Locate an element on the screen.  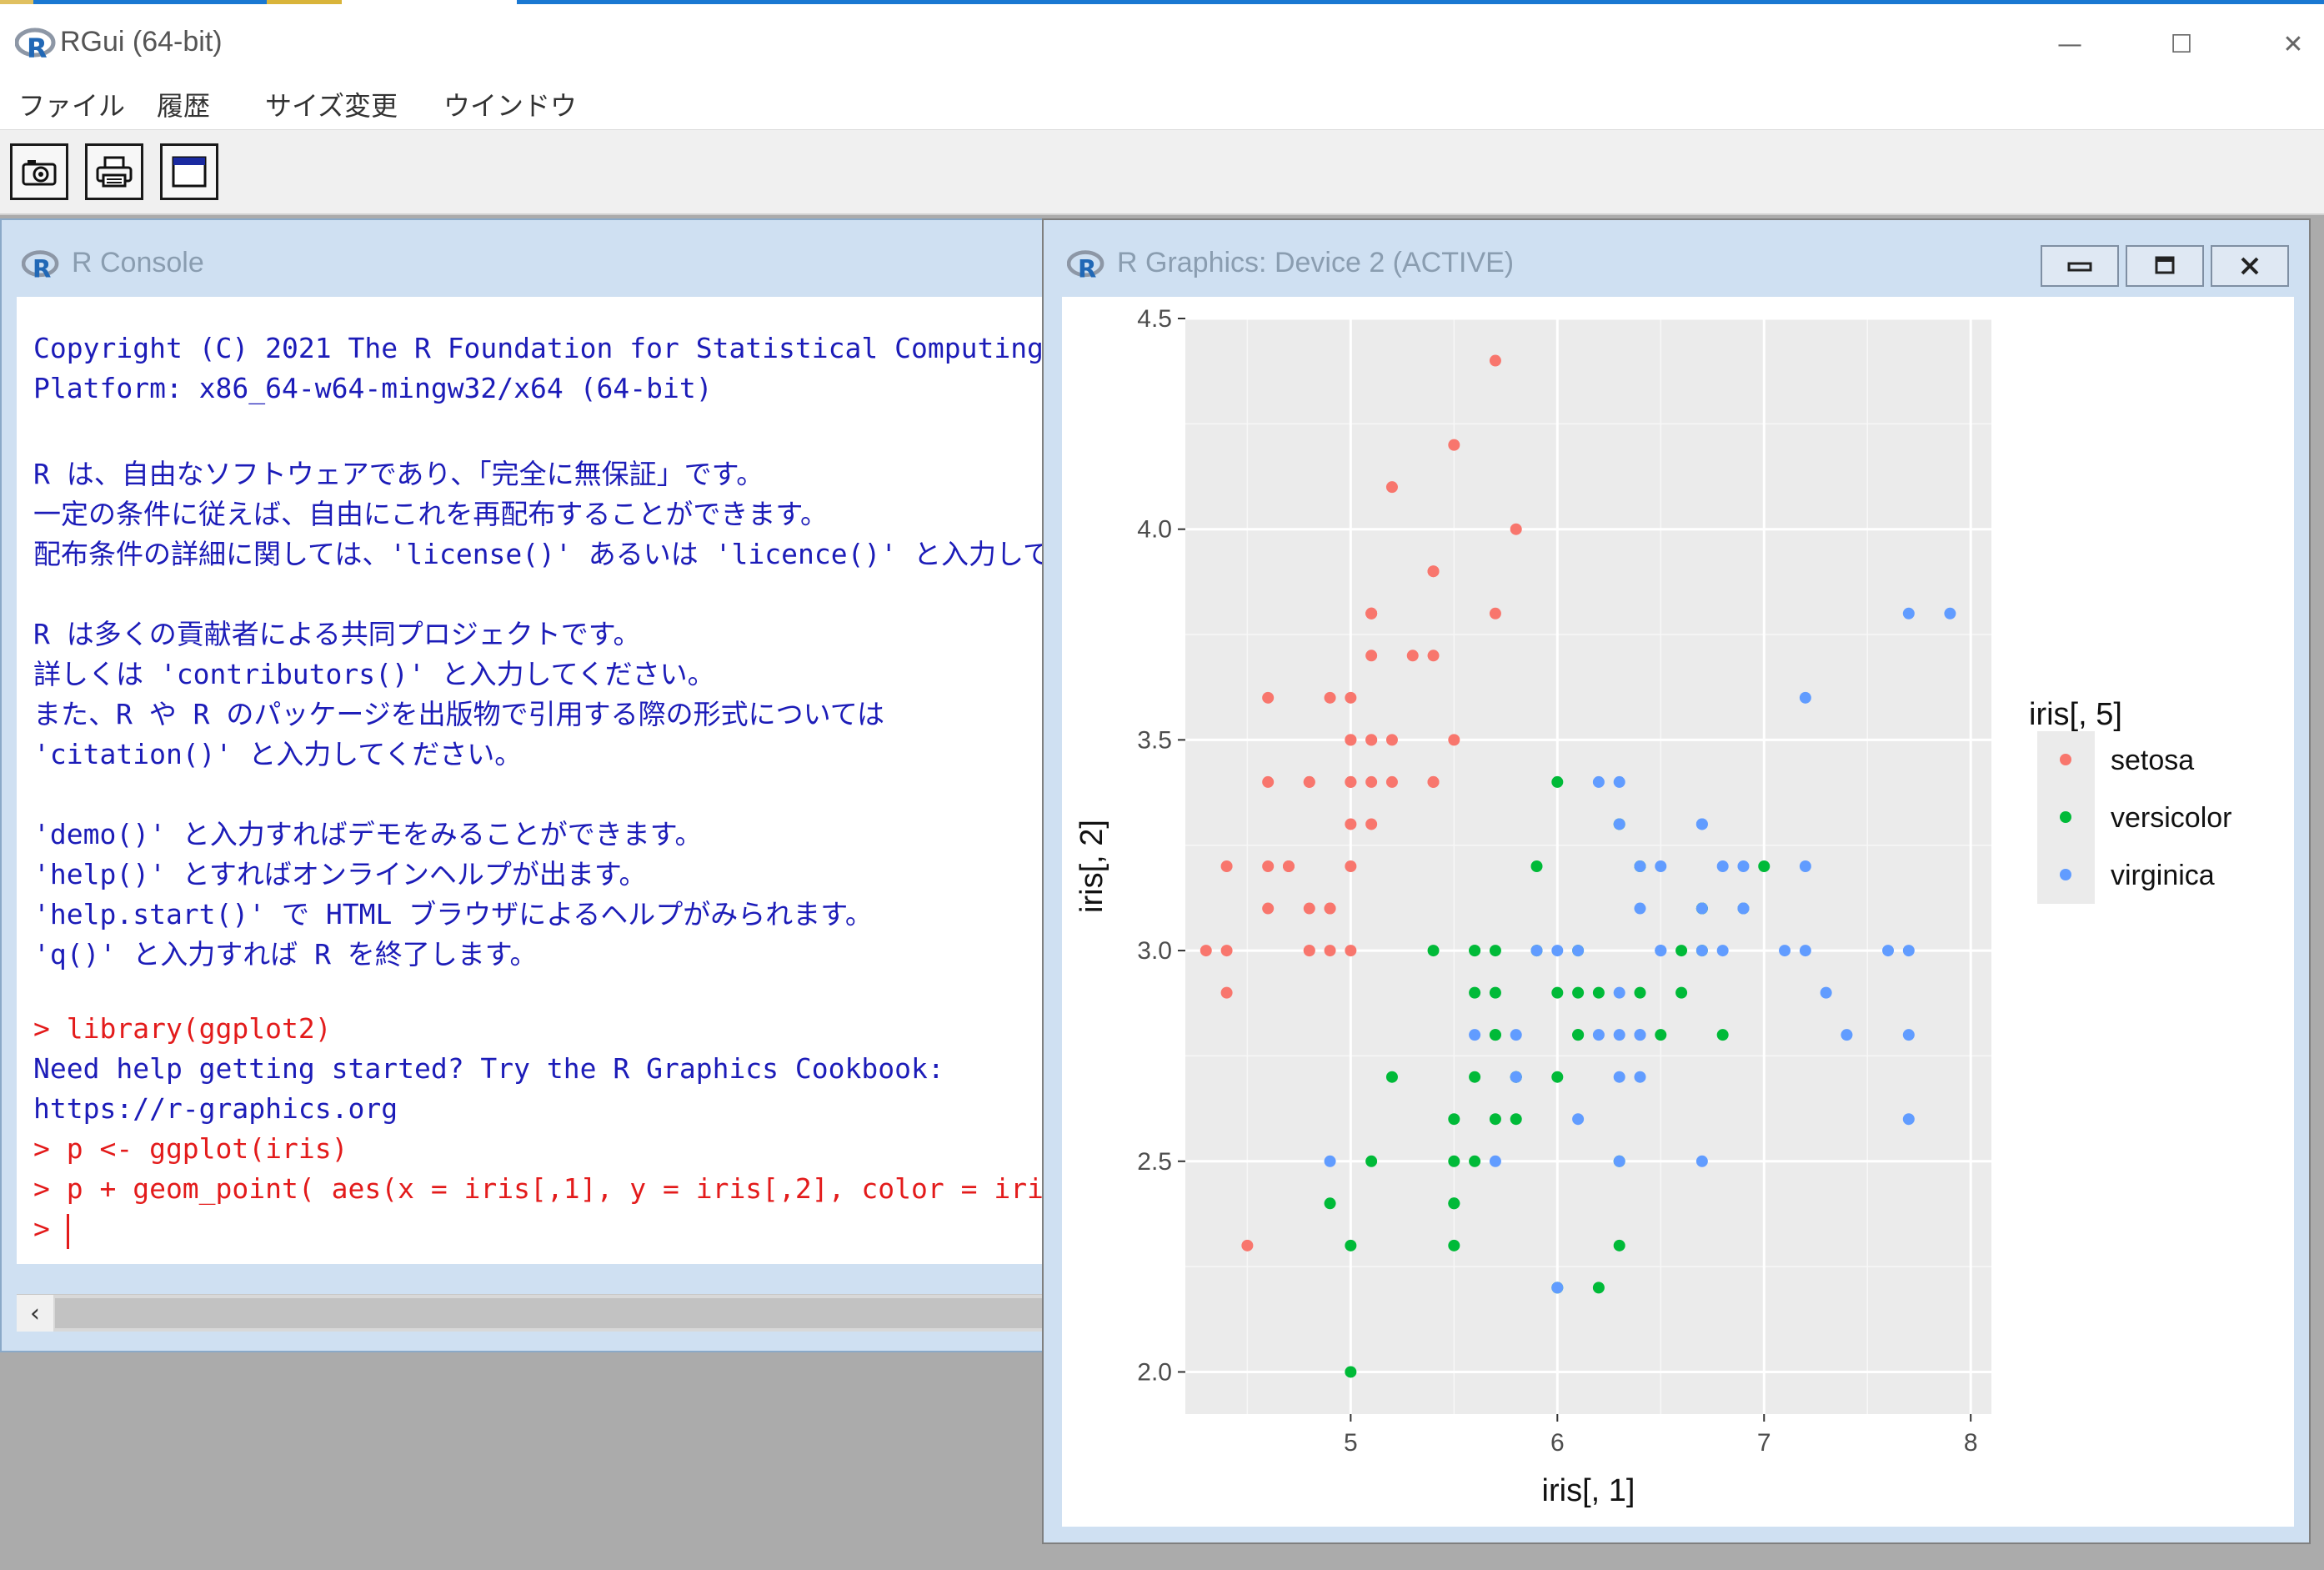
legend-swatch-virginica is located at coordinates (2066, 875).